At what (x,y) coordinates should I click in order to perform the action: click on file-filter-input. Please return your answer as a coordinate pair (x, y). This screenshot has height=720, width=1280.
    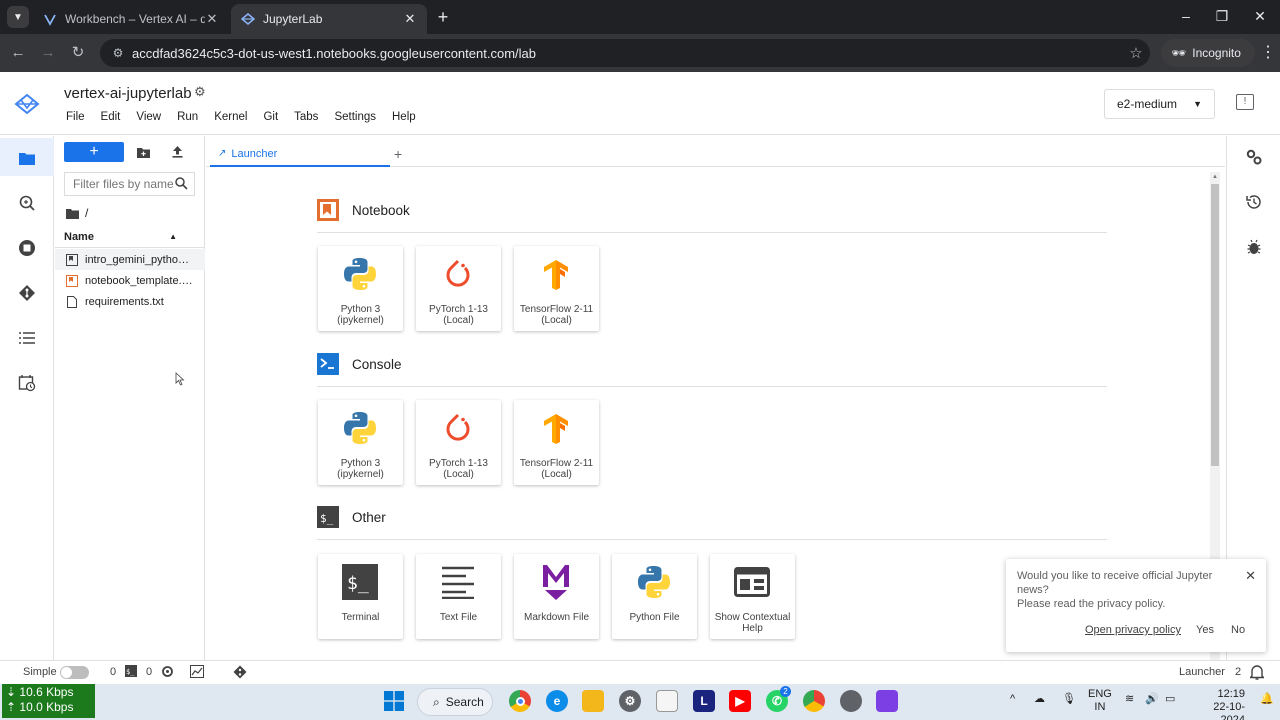
    Looking at the image, I should click on (123, 184).